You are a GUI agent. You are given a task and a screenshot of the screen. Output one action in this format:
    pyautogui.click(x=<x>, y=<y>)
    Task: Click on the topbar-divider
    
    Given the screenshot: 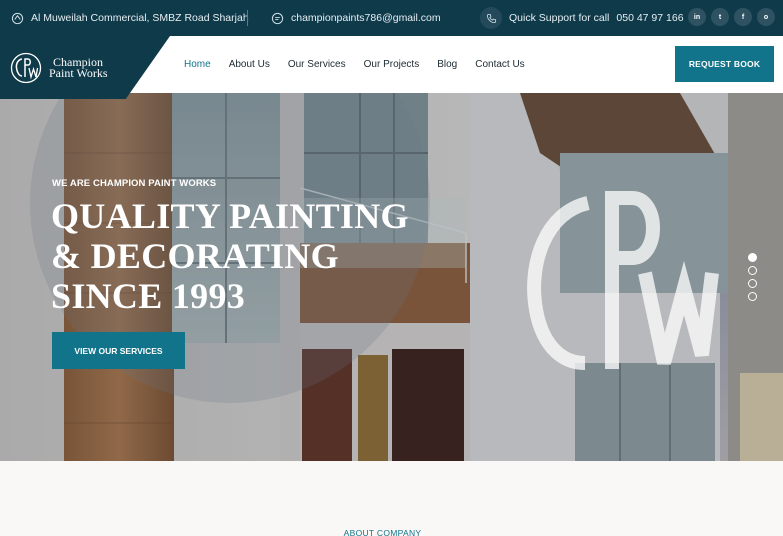 What is the action you would take?
    pyautogui.click(x=247, y=18)
    